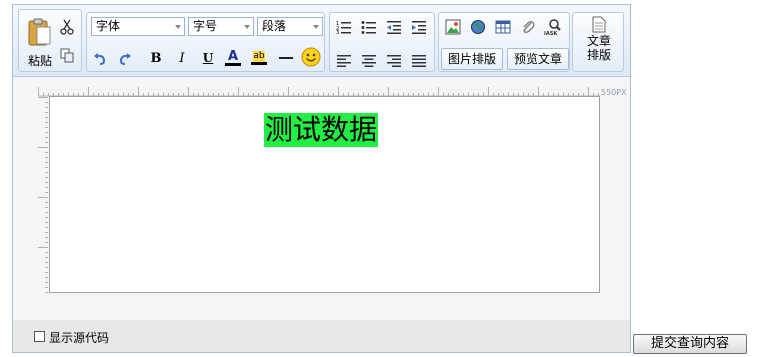 The height and width of the screenshot is (357, 769). What do you see at coordinates (504, 42) in the screenshot?
I see `insert-group: IASK 图片排版 预览文章` at bounding box center [504, 42].